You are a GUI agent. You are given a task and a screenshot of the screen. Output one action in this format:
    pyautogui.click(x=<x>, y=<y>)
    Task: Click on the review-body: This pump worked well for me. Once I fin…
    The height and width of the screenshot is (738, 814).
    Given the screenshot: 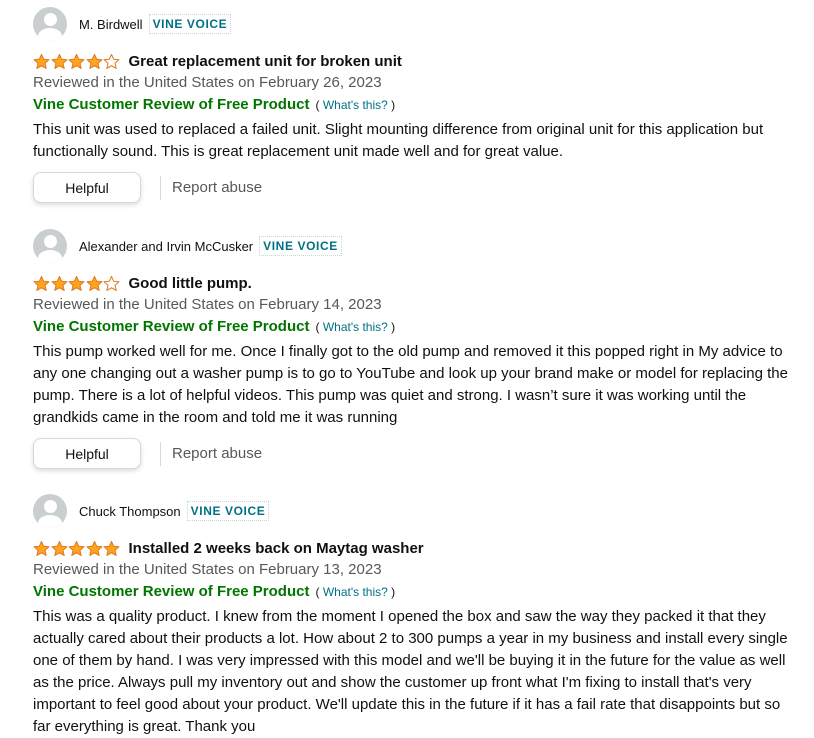 What is the action you would take?
    pyautogui.click(x=410, y=384)
    